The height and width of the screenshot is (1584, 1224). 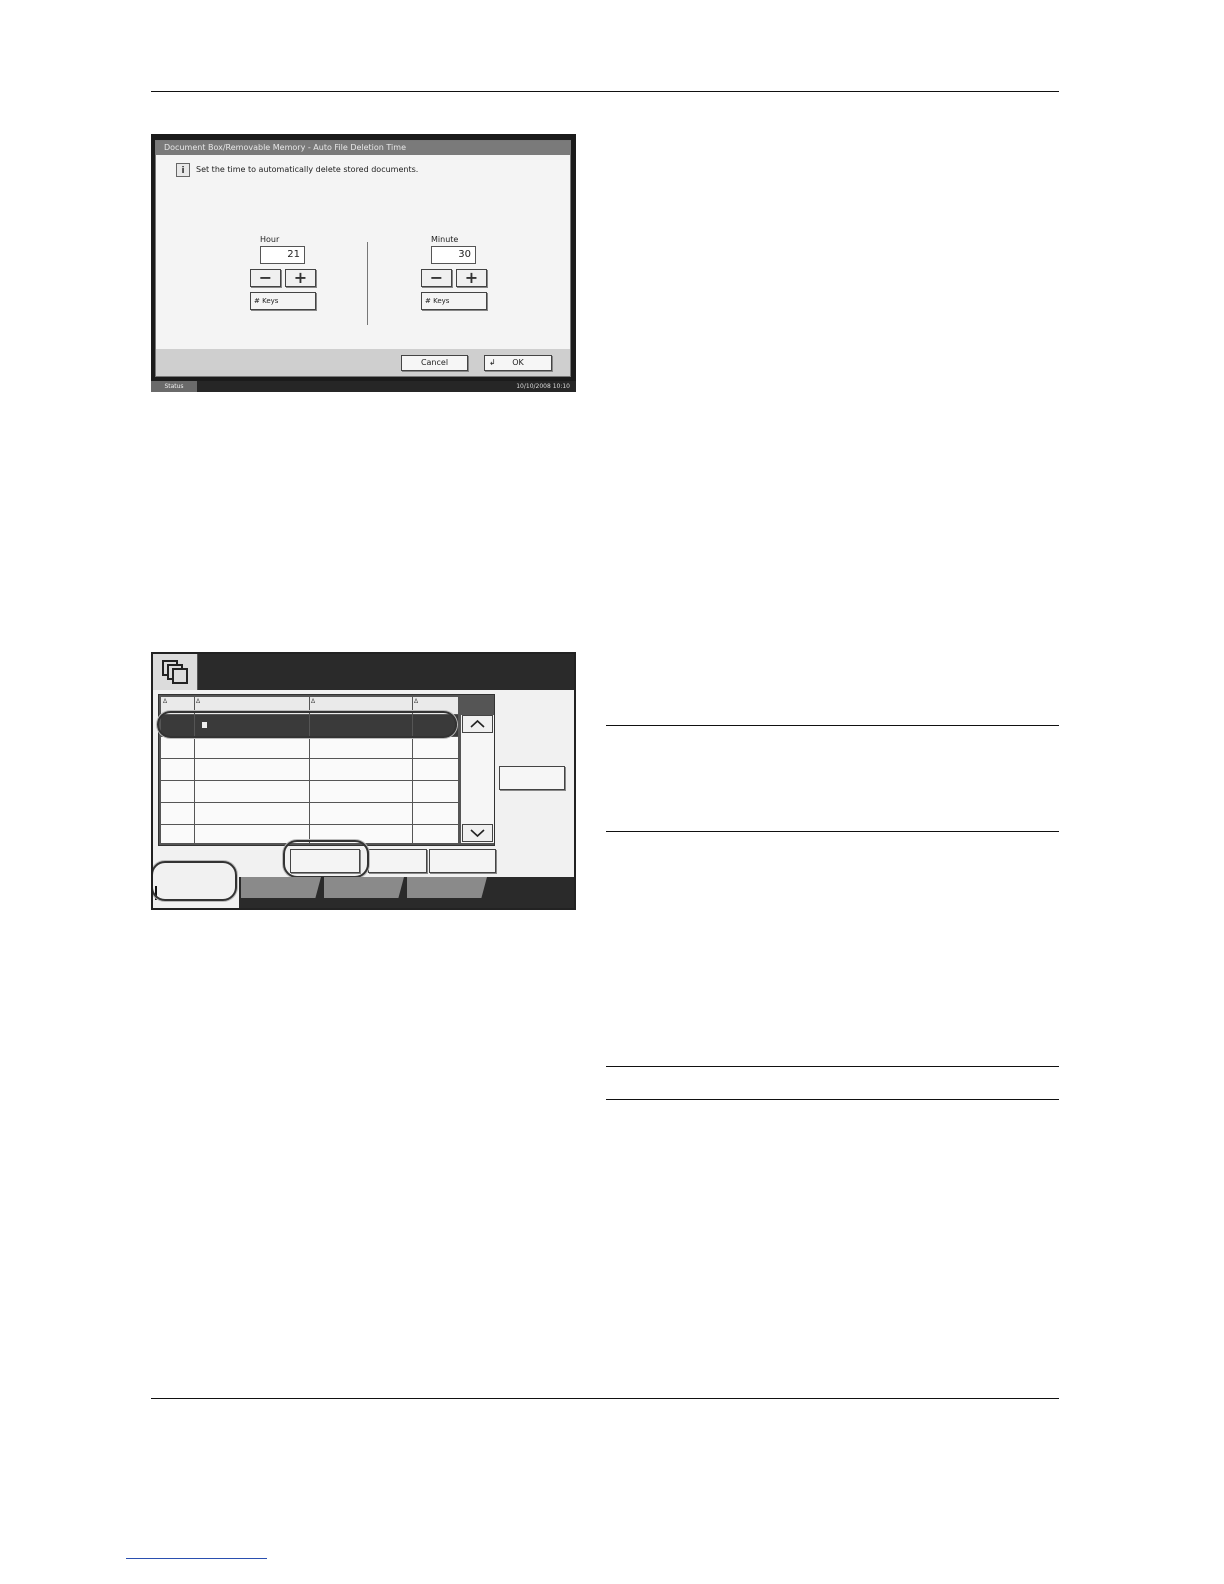 I want to click on header-icon-box, so click(x=175, y=672).